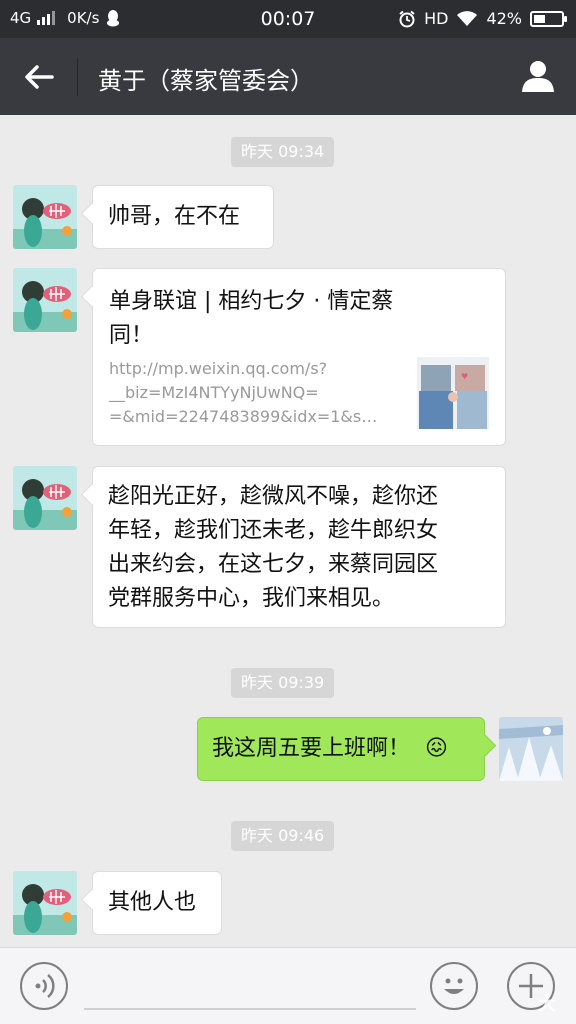 This screenshot has height=1024, width=576. What do you see at coordinates (538, 76) in the screenshot?
I see `profile-icon` at bounding box center [538, 76].